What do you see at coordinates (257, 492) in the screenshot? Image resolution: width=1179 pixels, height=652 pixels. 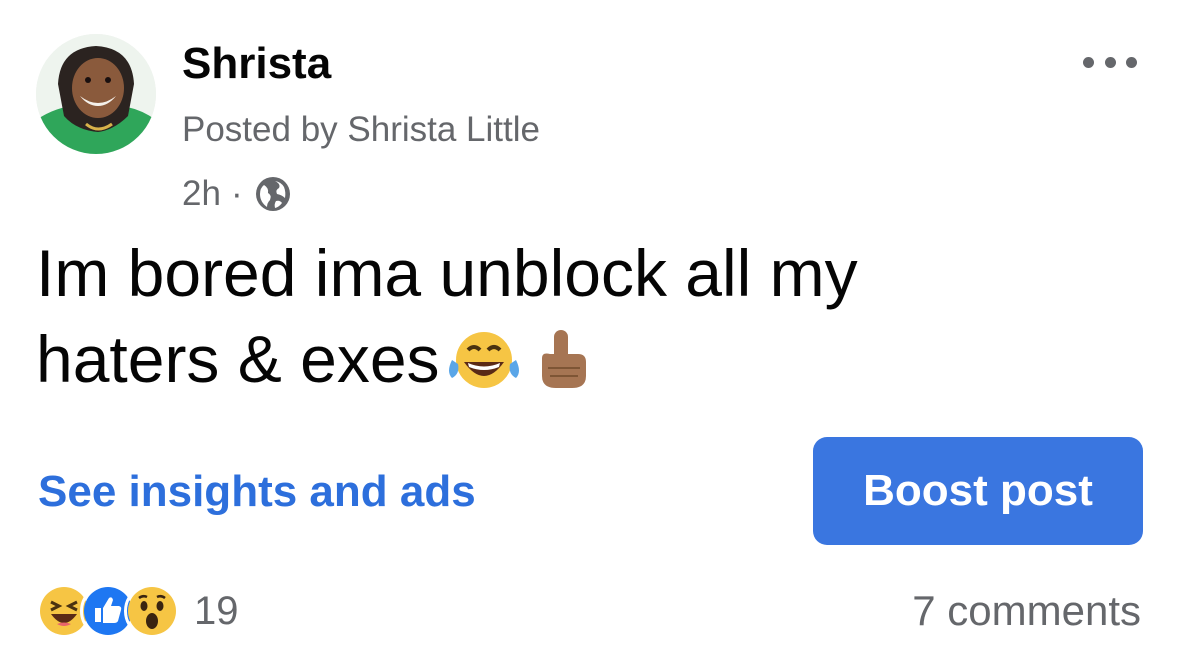 I see `see-insights-link: See insights and ads` at bounding box center [257, 492].